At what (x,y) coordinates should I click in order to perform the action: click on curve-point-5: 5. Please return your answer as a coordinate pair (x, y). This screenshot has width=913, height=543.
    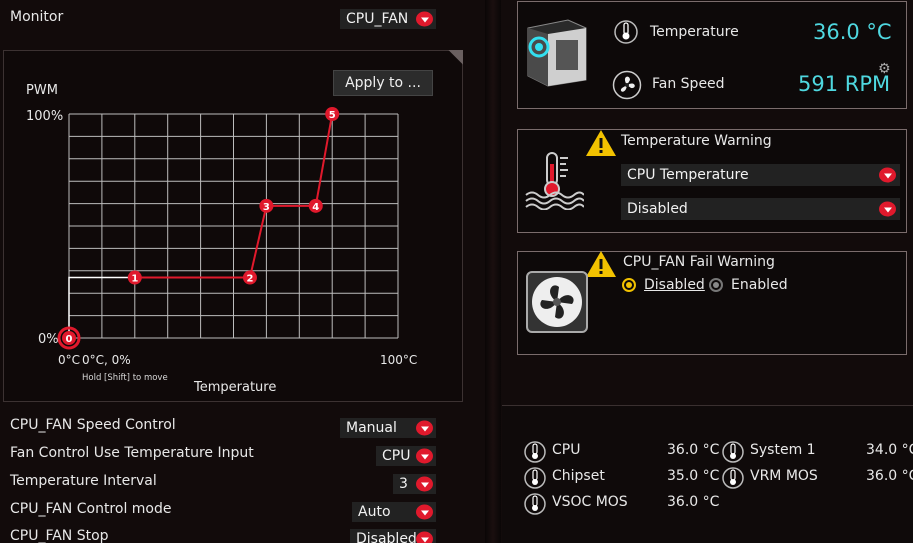
    Looking at the image, I should click on (332, 114).